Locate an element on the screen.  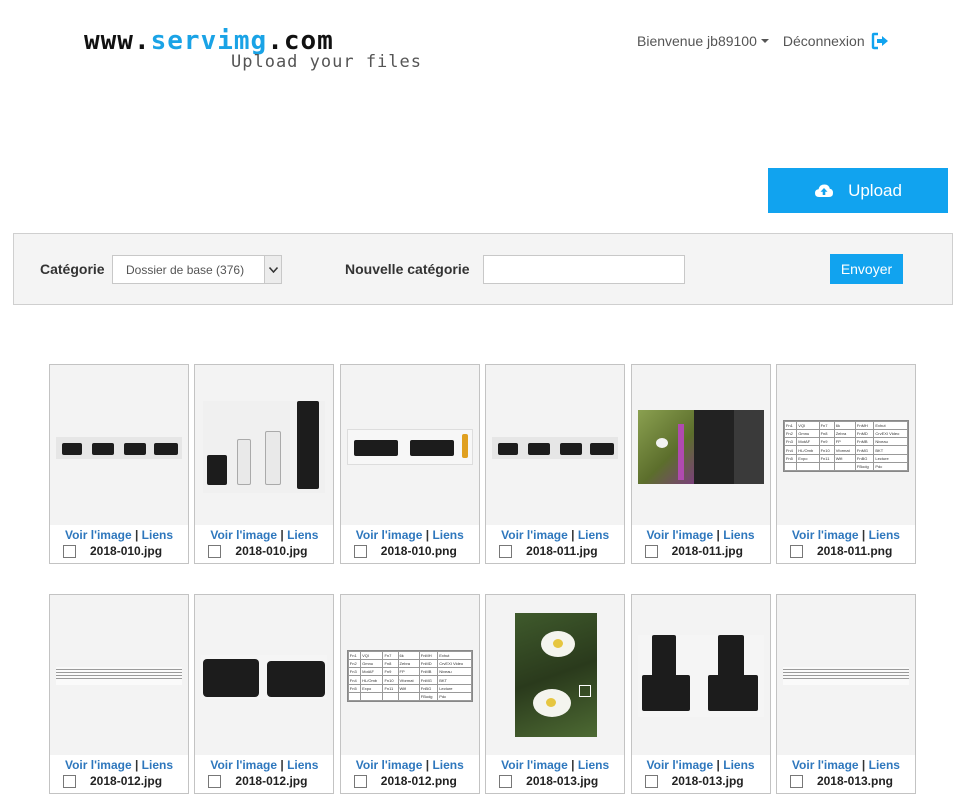
file-row: 2018-010.png is located at coordinates (410, 551).